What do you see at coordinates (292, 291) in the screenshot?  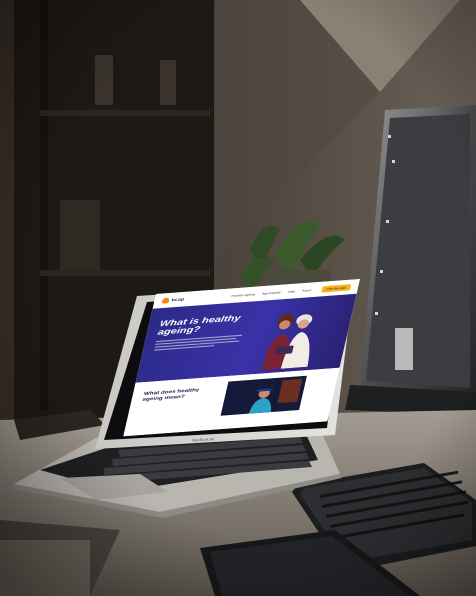 I see `nav-item-help: Help` at bounding box center [292, 291].